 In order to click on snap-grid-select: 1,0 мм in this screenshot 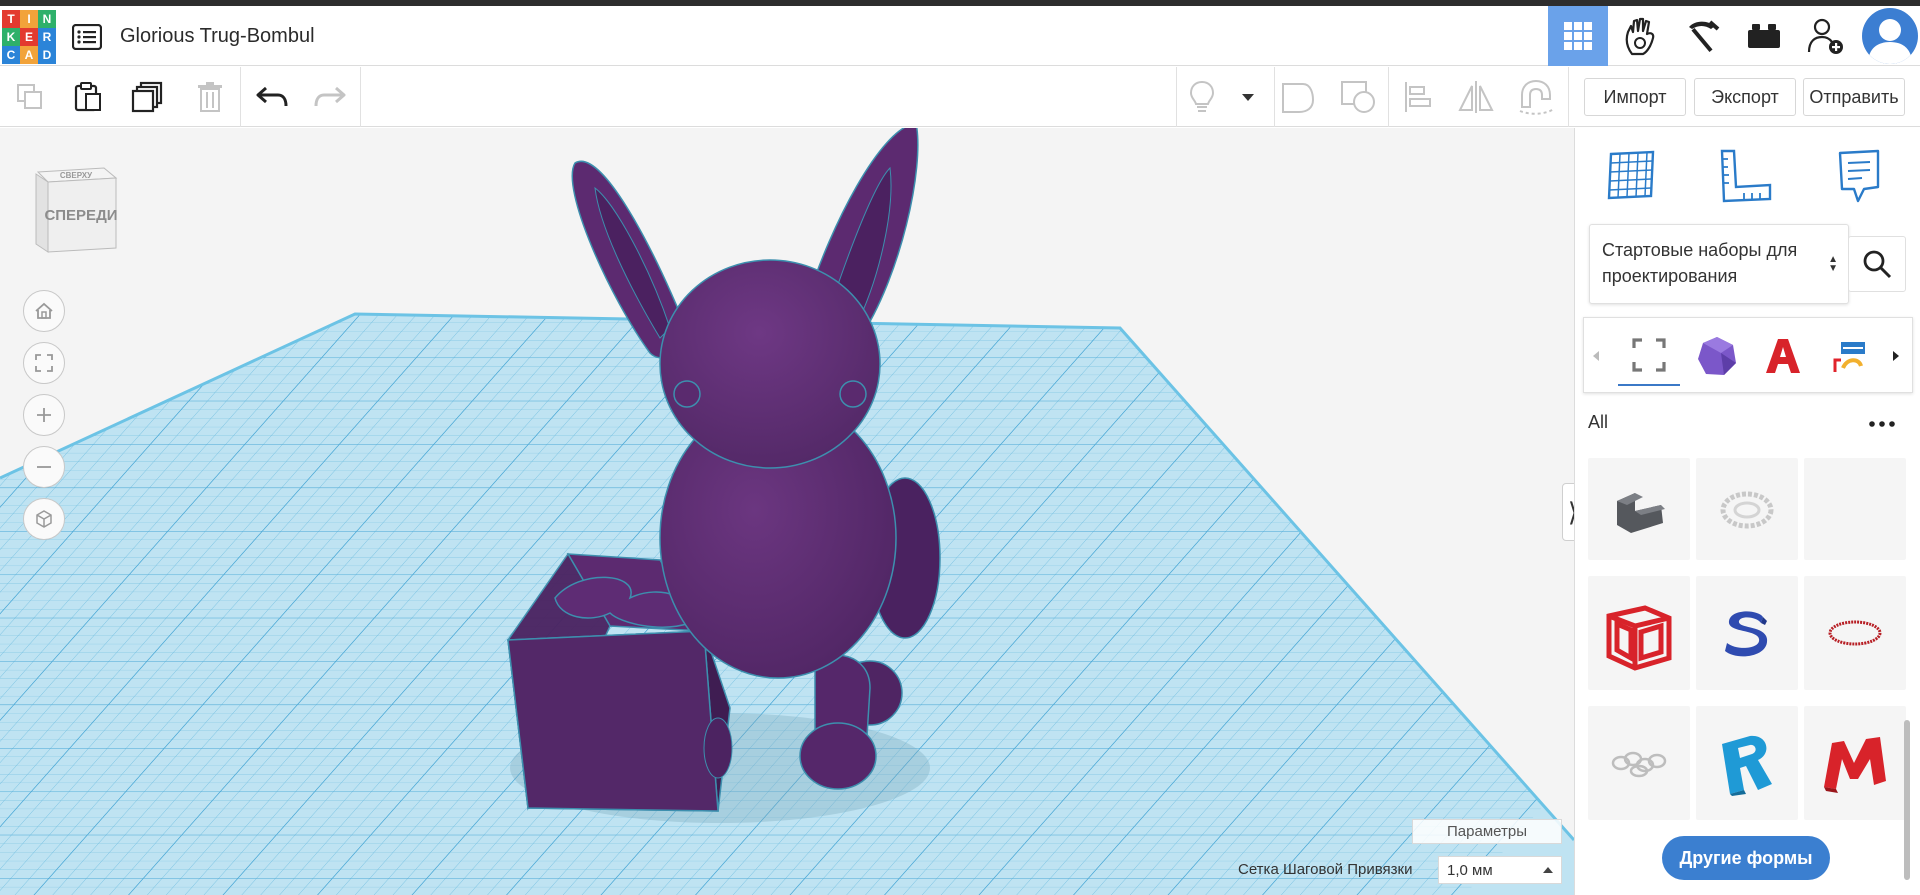, I will do `click(1500, 870)`.